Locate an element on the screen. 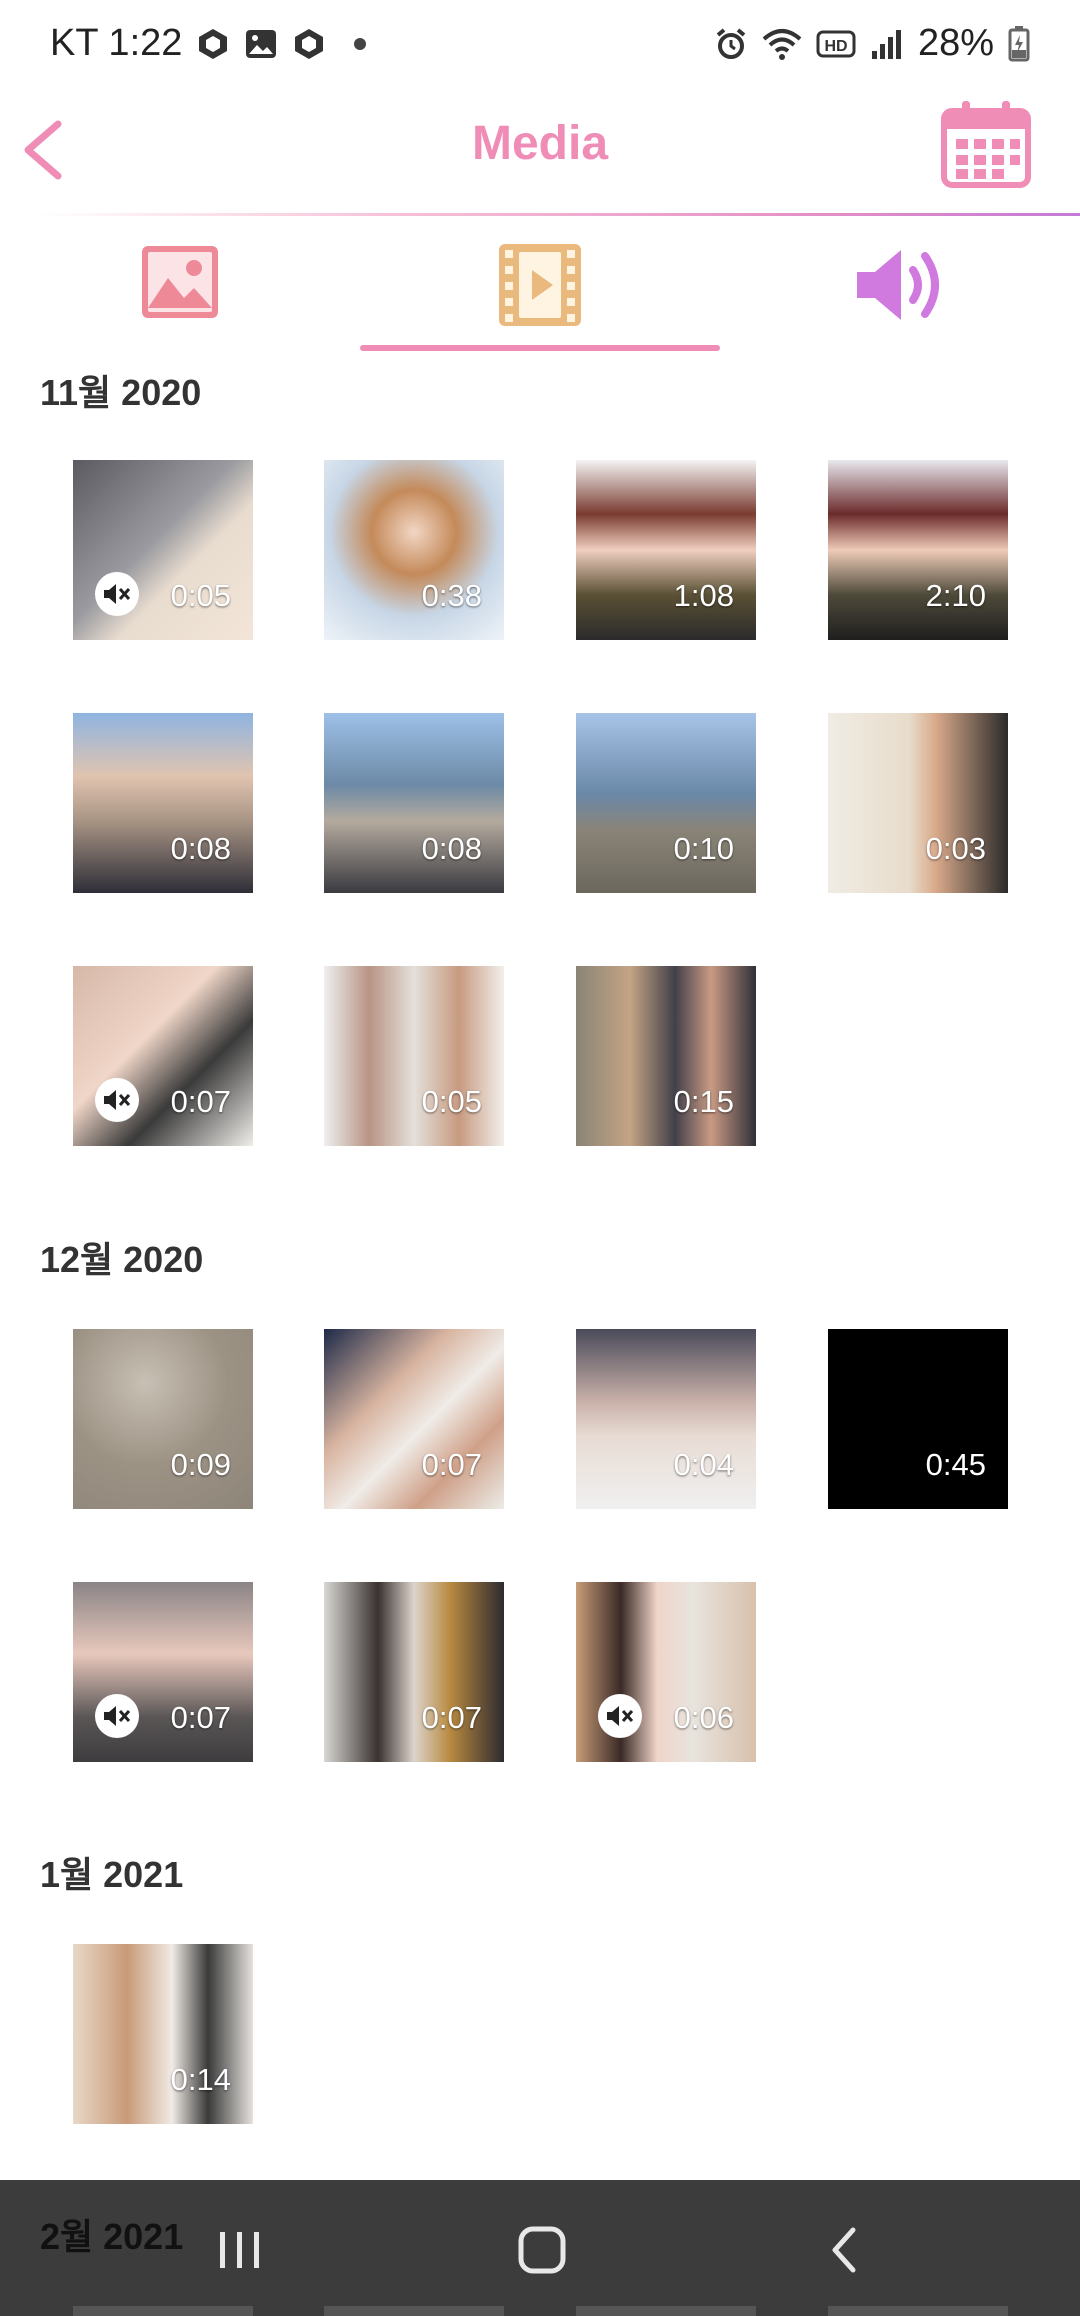 This screenshot has height=2316, width=1080. alarm-icon is located at coordinates (731, 43).